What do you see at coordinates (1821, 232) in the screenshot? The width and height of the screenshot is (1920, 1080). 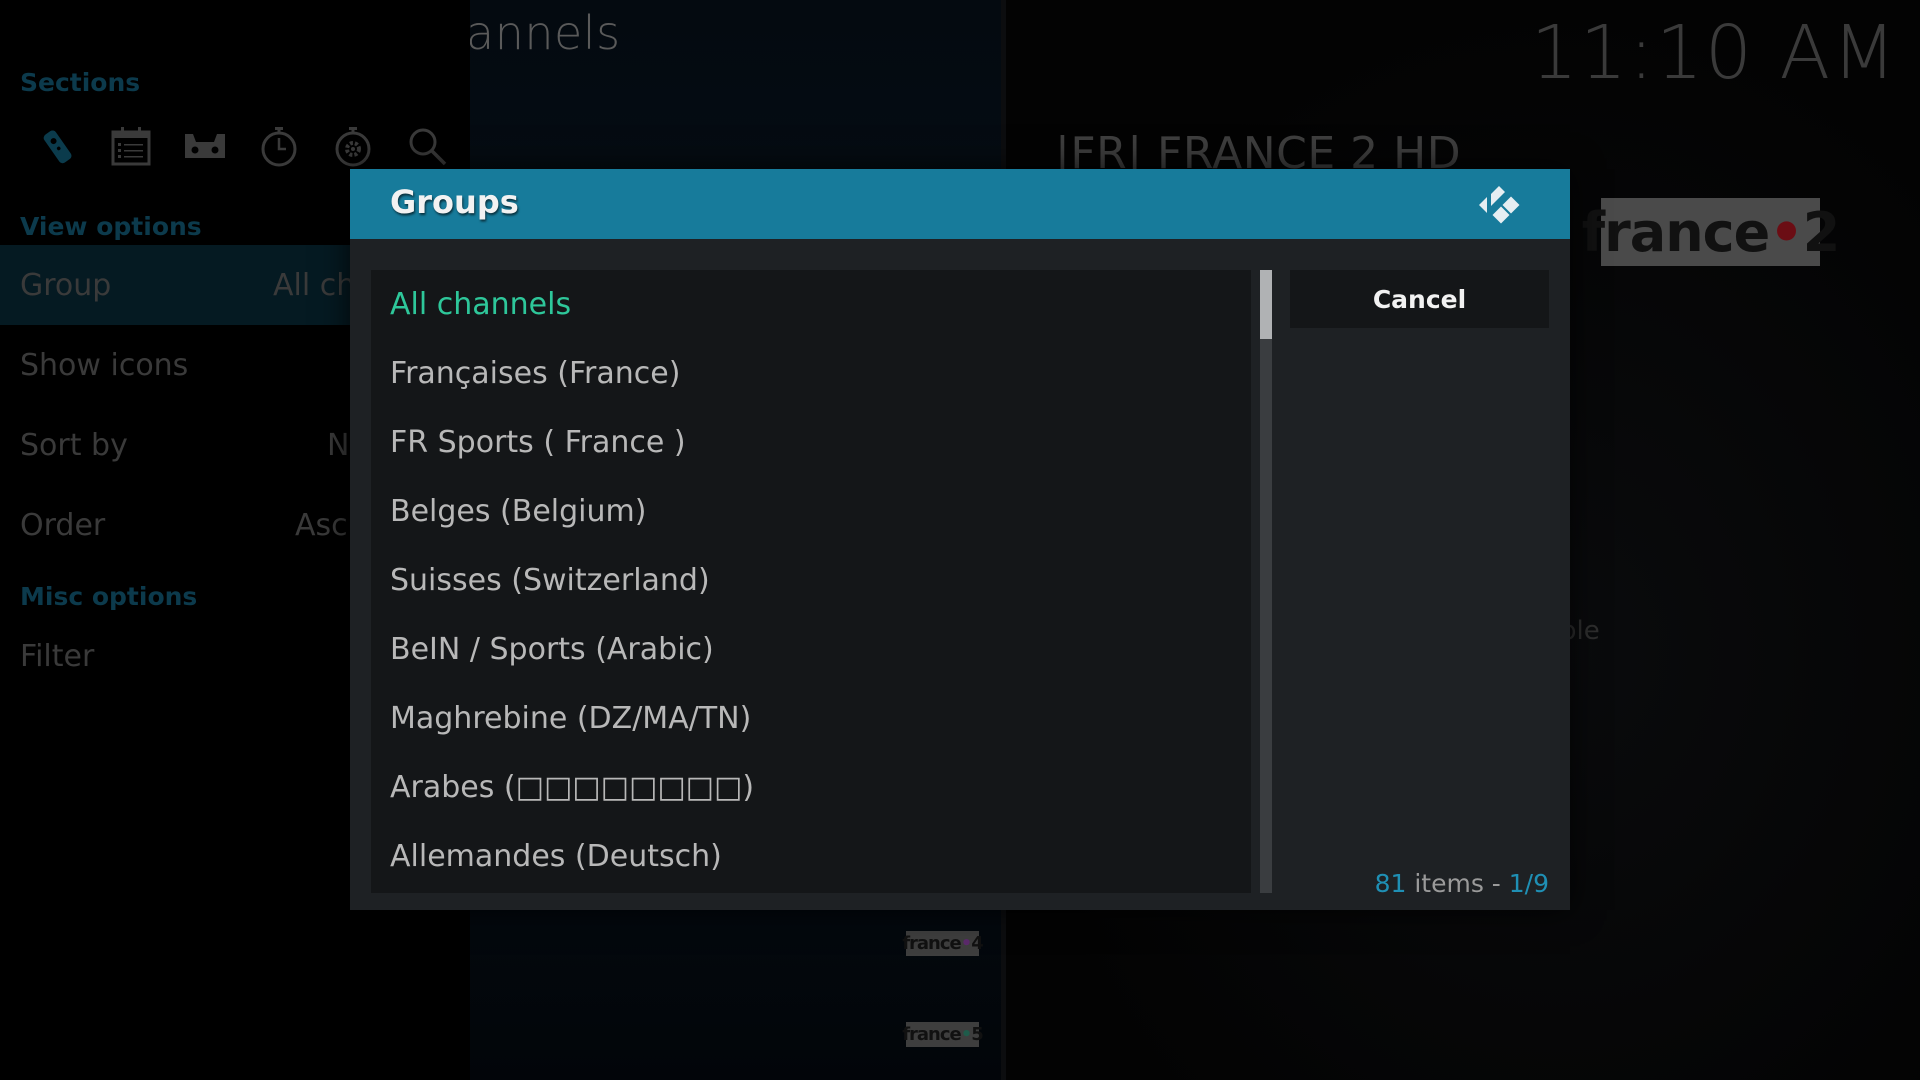 I see `logo-number: 2` at bounding box center [1821, 232].